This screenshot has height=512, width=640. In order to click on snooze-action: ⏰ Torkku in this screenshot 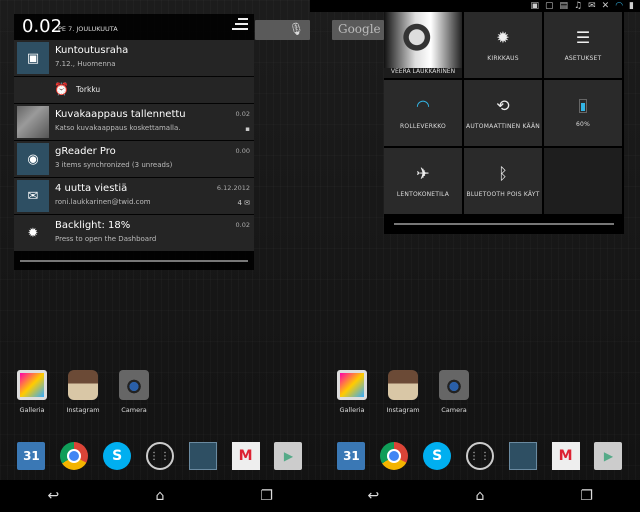, I will do `click(134, 90)`.